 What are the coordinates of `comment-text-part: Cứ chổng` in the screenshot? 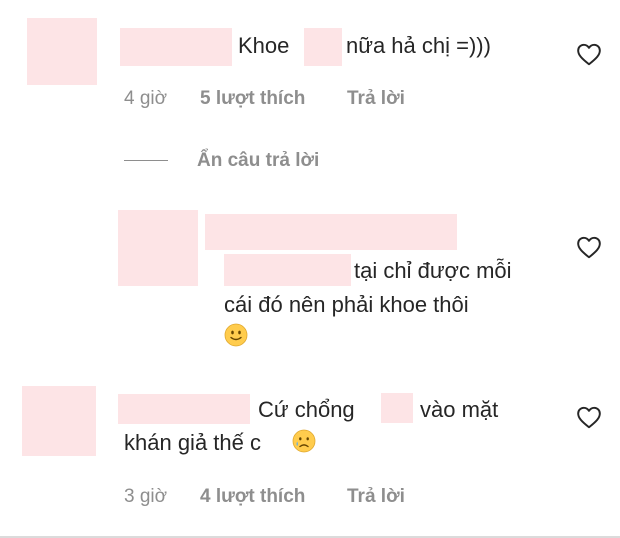 It's located at (306, 409).